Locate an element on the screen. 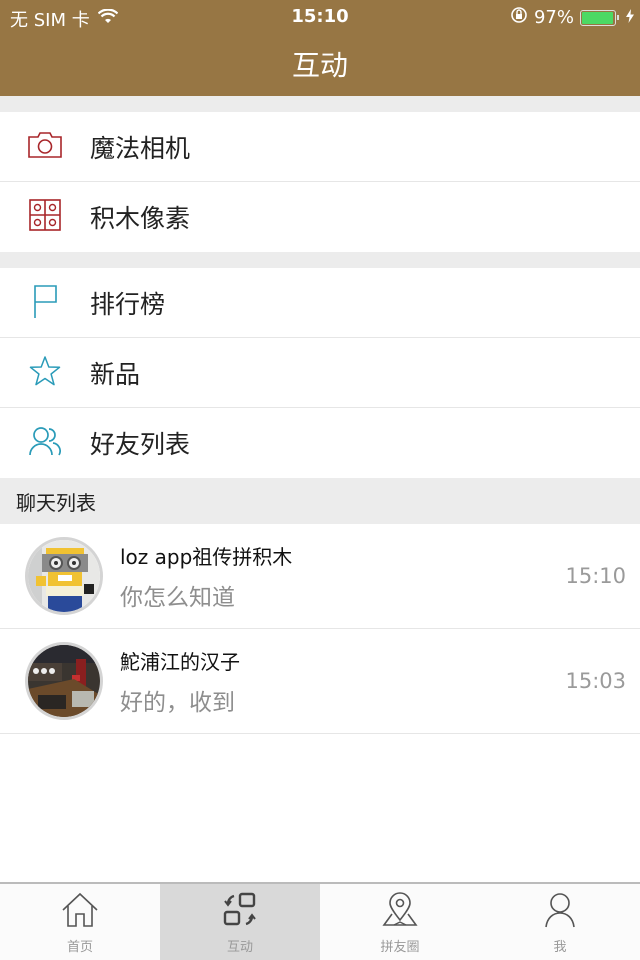 The height and width of the screenshot is (960, 640). tab-friends-circle: 拼友圈 is located at coordinates (400, 922).